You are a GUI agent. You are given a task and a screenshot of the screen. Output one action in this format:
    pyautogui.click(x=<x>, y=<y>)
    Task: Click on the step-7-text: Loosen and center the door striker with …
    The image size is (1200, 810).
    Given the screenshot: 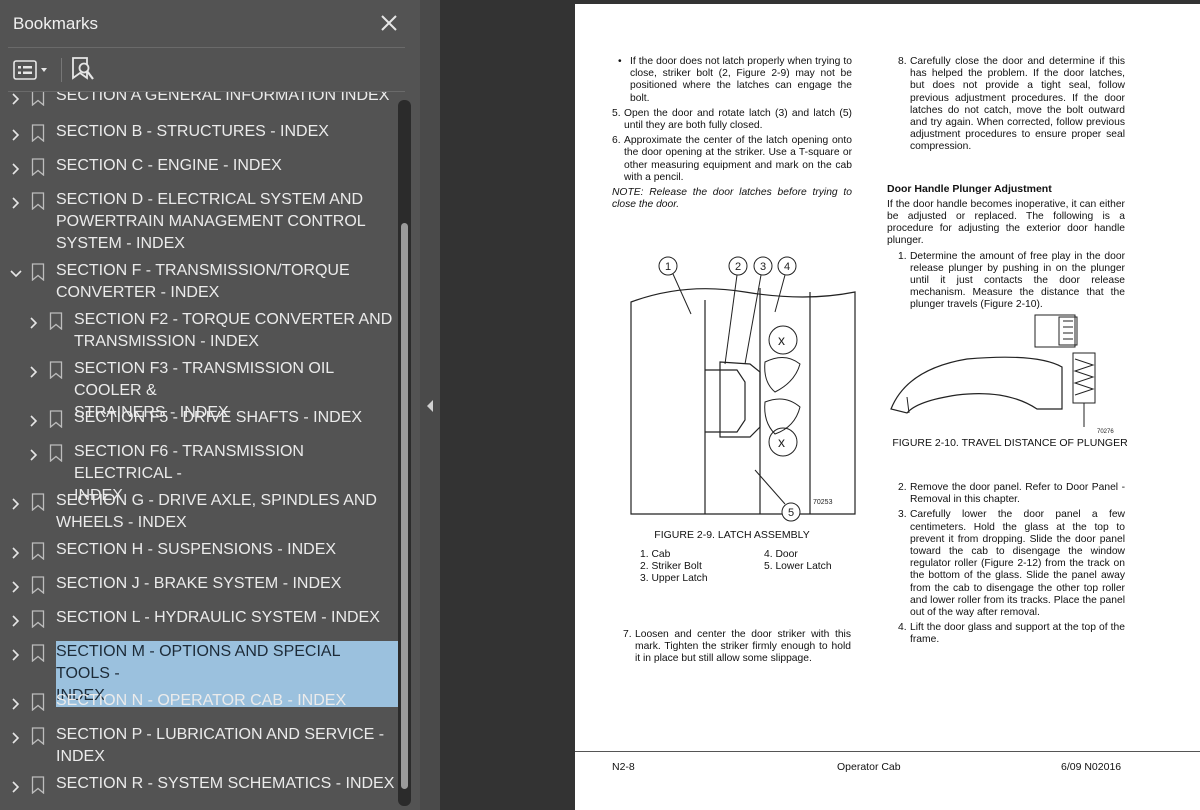 What is the action you would take?
    pyautogui.click(x=743, y=647)
    